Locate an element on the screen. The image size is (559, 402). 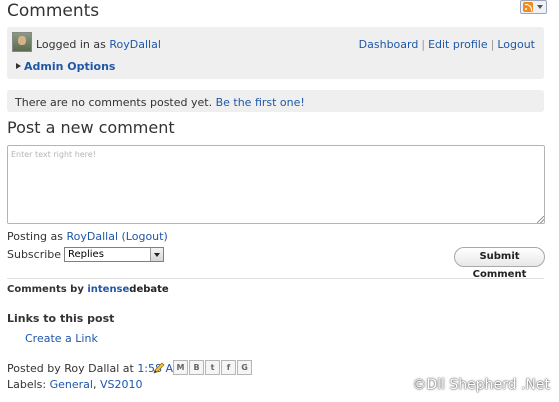
share-bar: M B t f G is located at coordinates (212, 367).